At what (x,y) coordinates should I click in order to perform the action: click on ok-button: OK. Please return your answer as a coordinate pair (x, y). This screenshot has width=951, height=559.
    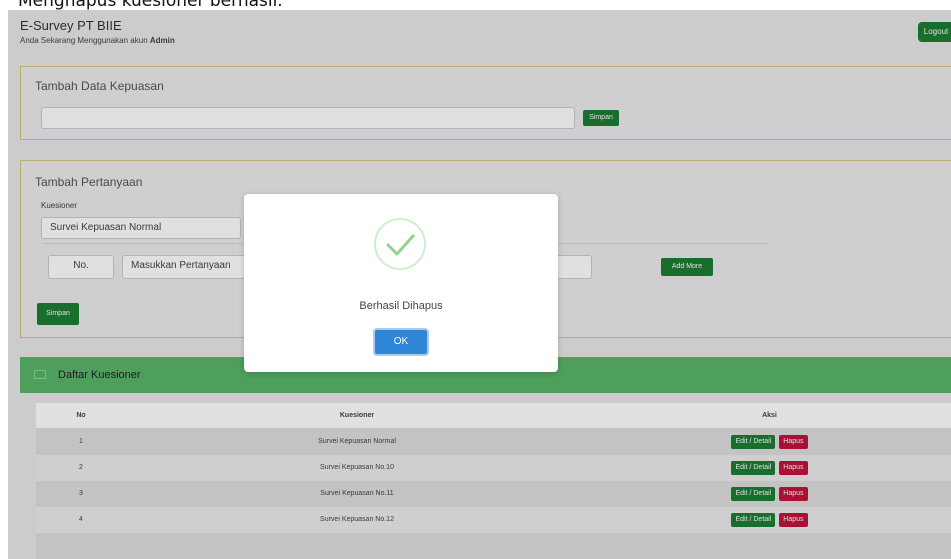
    Looking at the image, I should click on (401, 342).